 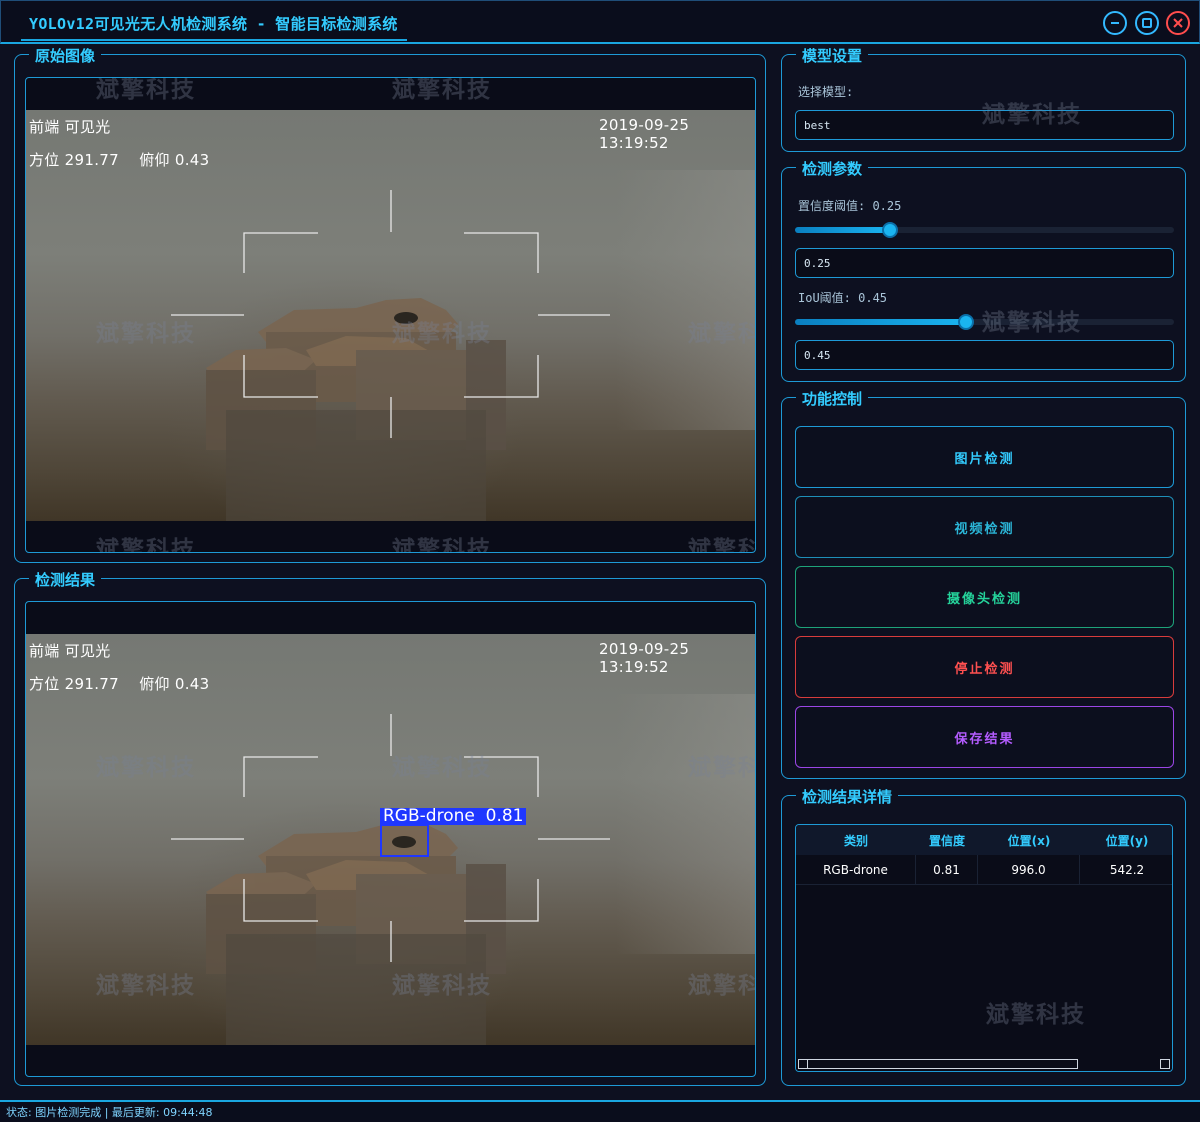 What do you see at coordinates (984, 737) in the screenshot?
I see `save-result-button: 保存结果` at bounding box center [984, 737].